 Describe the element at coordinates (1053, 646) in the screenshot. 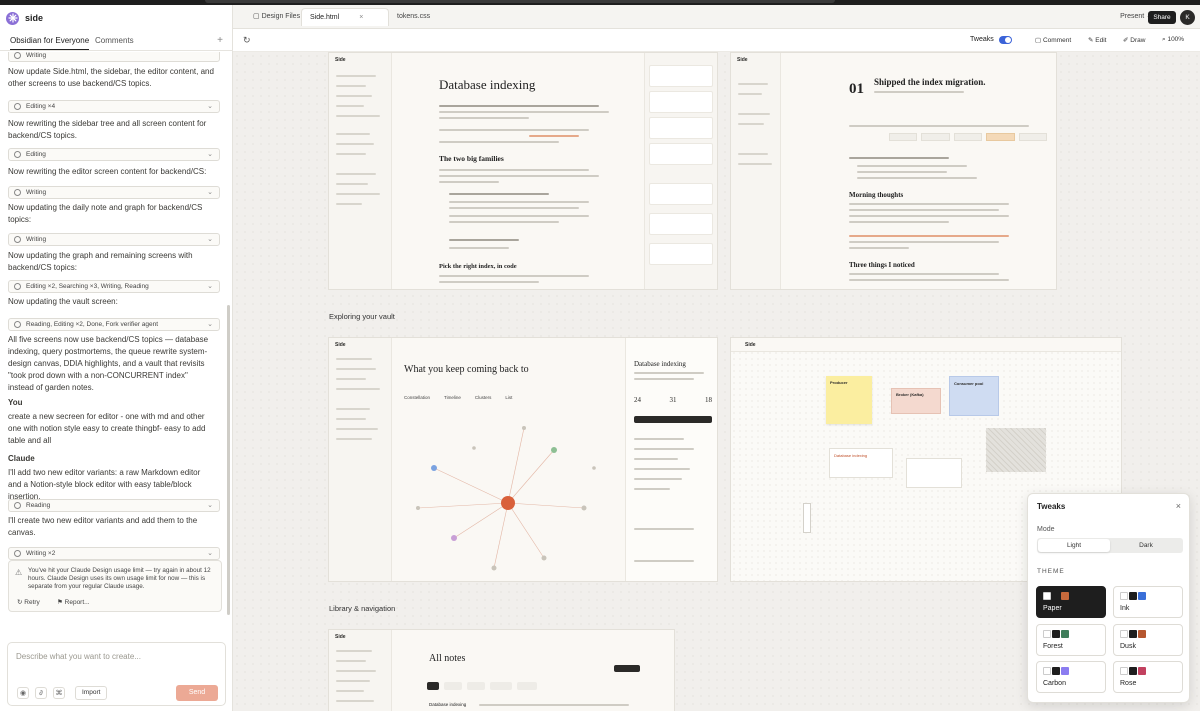

I see `theme-name: Forest` at that location.